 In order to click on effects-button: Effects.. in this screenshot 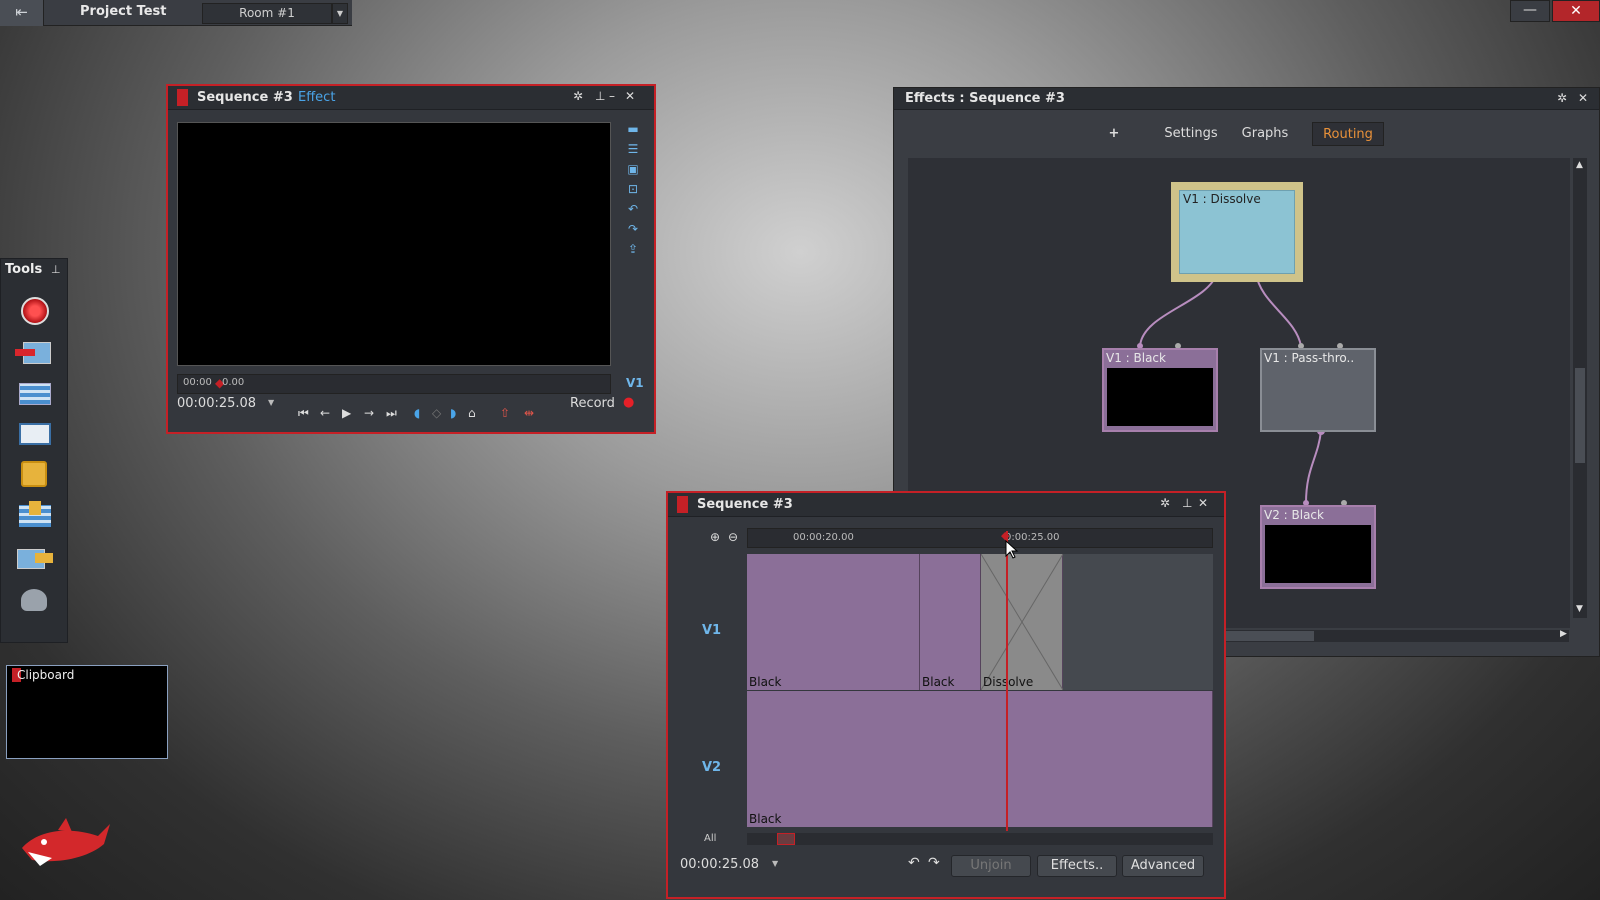, I will do `click(1077, 866)`.